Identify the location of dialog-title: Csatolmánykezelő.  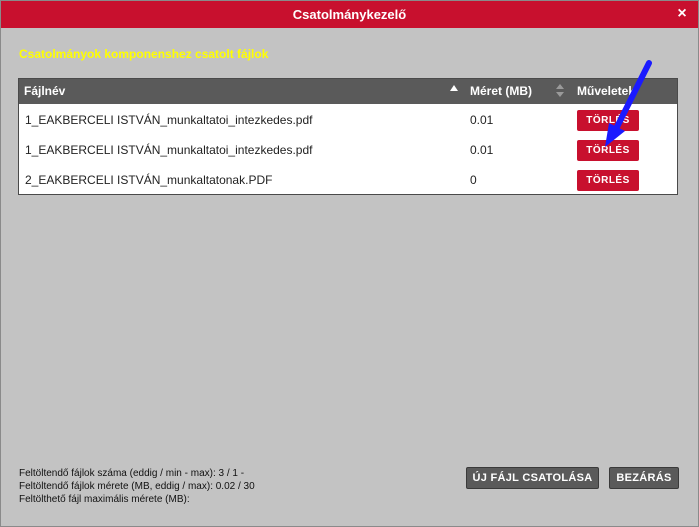
(349, 14).